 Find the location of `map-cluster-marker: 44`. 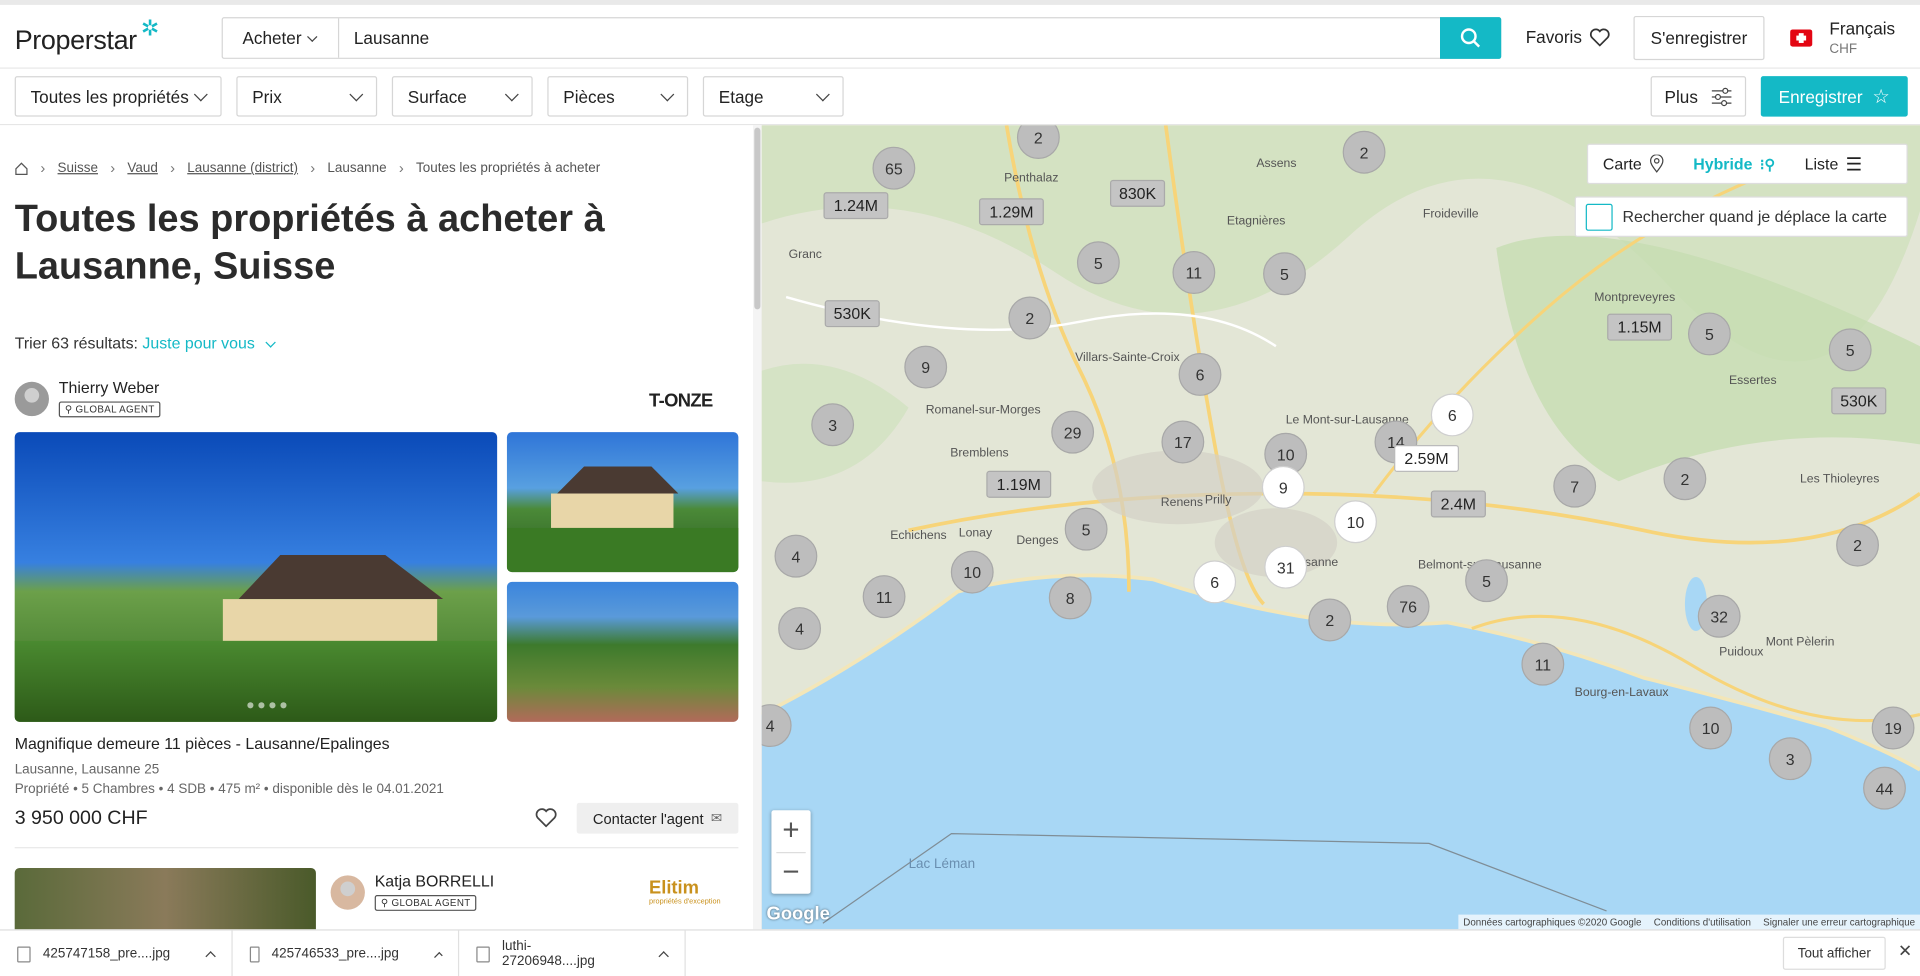

map-cluster-marker: 44 is located at coordinates (1884, 788).